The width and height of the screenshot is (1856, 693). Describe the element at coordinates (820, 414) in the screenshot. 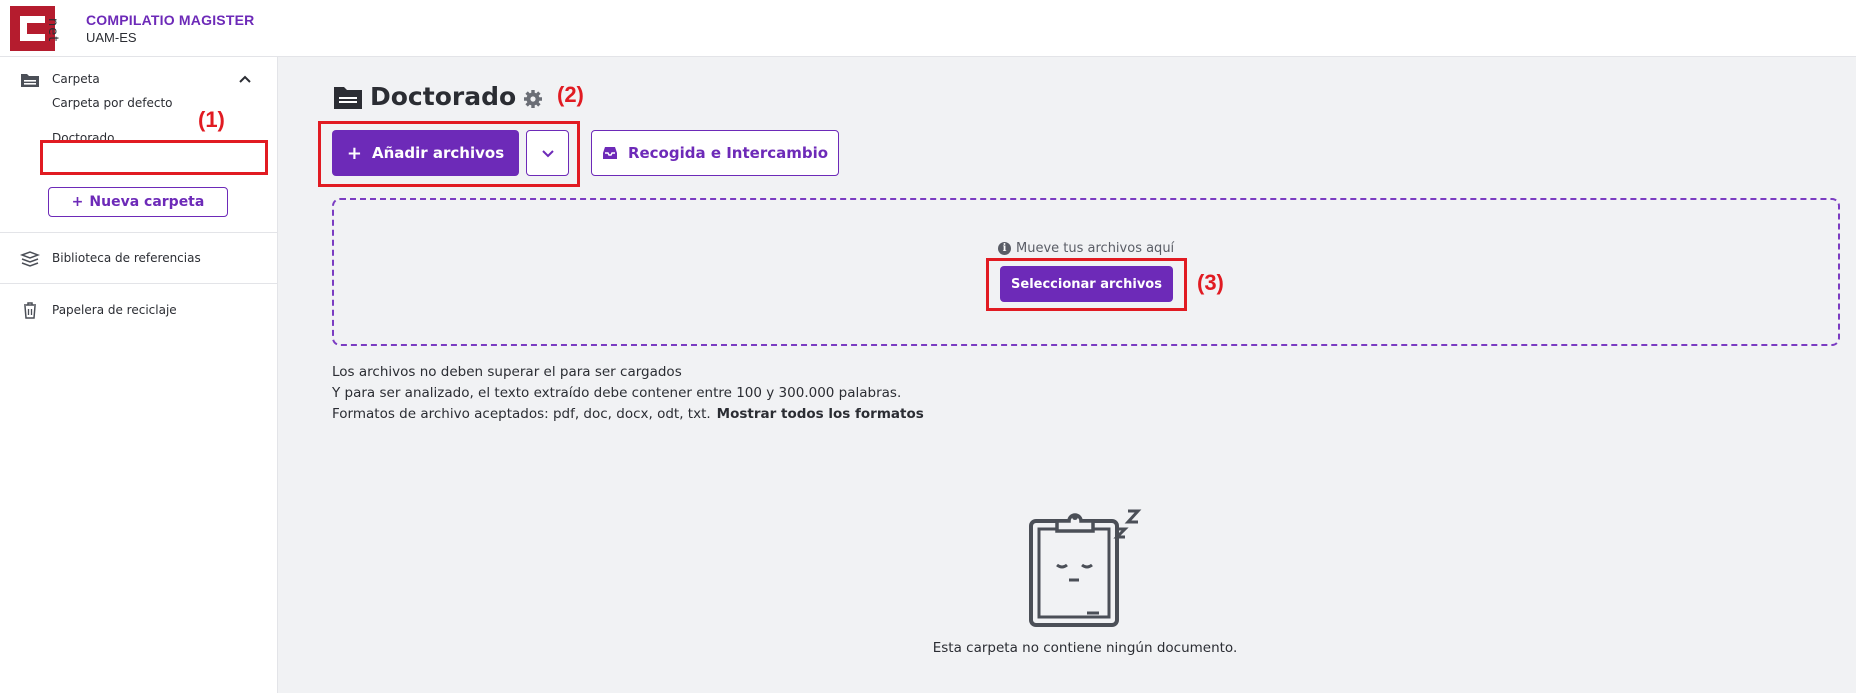

I see `show-formats-link: Mostrar todos los formatos` at that location.